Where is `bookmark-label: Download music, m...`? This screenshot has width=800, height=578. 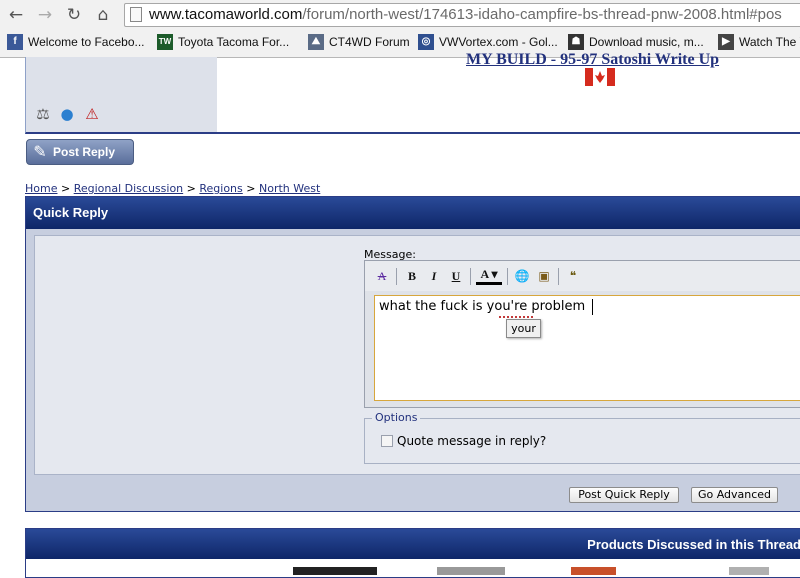 bookmark-label: Download music, m... is located at coordinates (646, 42).